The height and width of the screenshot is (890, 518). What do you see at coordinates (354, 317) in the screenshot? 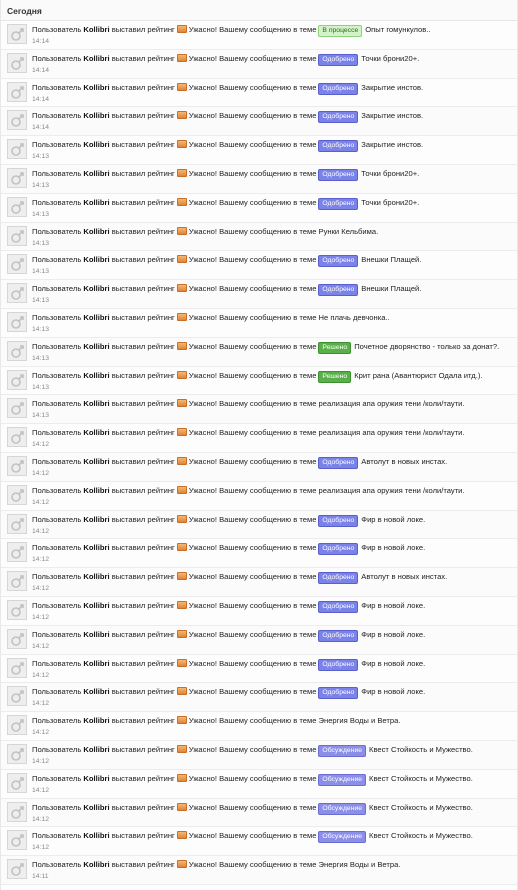
I see `thread-title-link: Не плачь девчонка..` at bounding box center [354, 317].